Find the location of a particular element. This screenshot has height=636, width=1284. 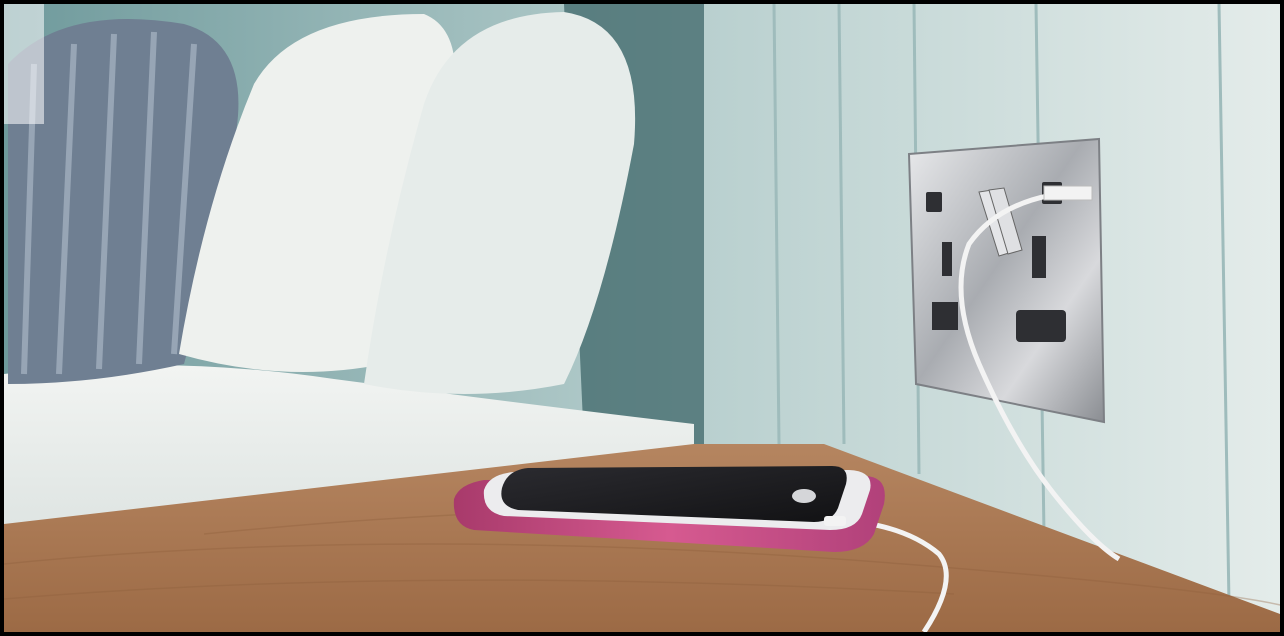

window-light is located at coordinates (24, 64).